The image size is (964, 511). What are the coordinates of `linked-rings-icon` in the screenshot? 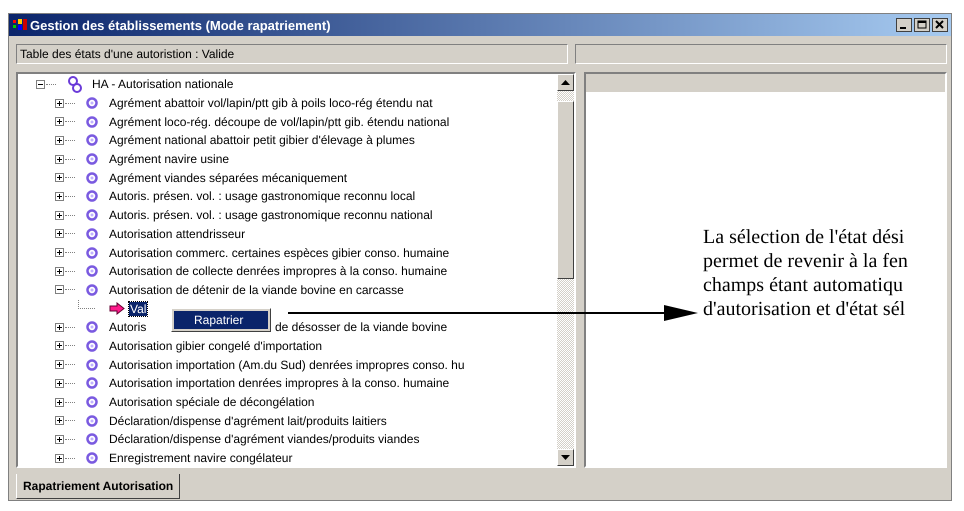 It's located at (75, 84).